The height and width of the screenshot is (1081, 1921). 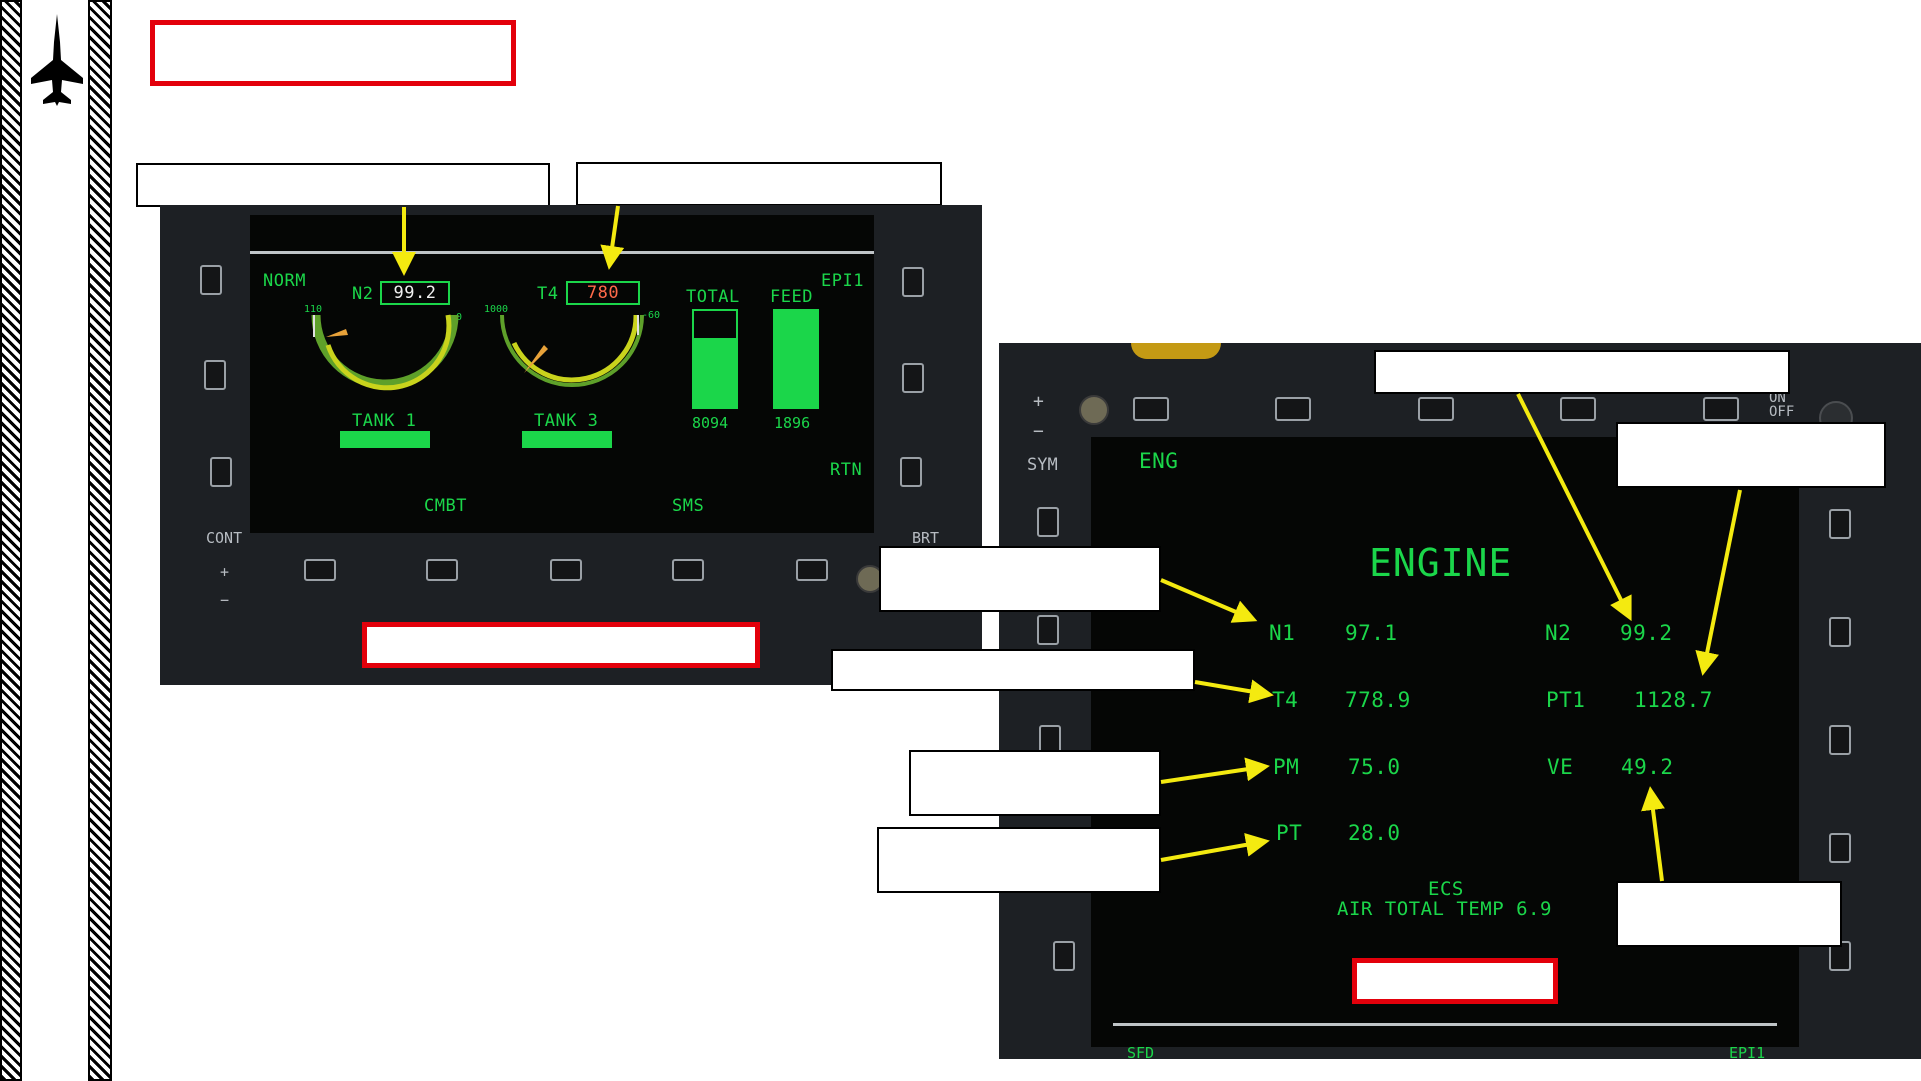 I want to click on arrow-to-pt1, so click(x=1718, y=582).